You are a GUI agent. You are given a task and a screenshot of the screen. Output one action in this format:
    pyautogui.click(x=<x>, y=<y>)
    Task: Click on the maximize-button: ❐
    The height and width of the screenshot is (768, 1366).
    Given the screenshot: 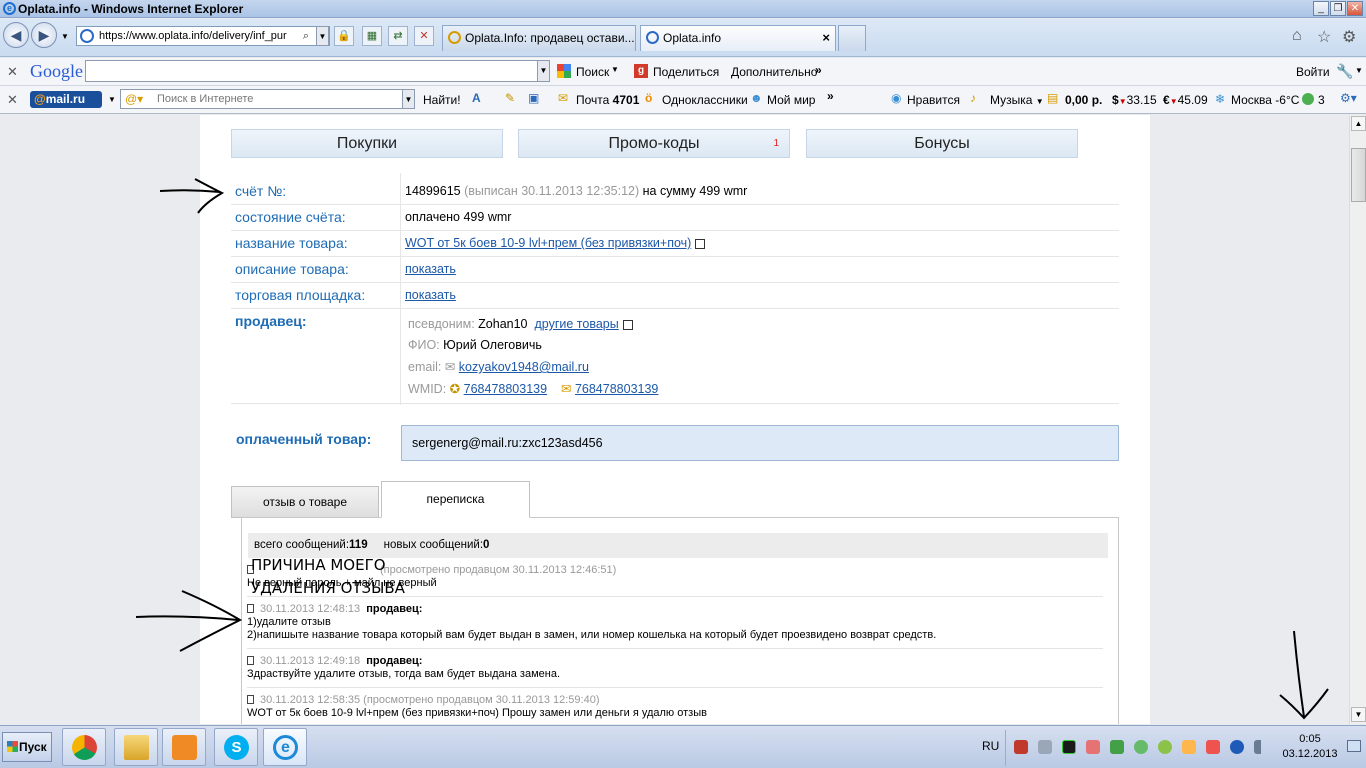 What is the action you would take?
    pyautogui.click(x=1338, y=8)
    